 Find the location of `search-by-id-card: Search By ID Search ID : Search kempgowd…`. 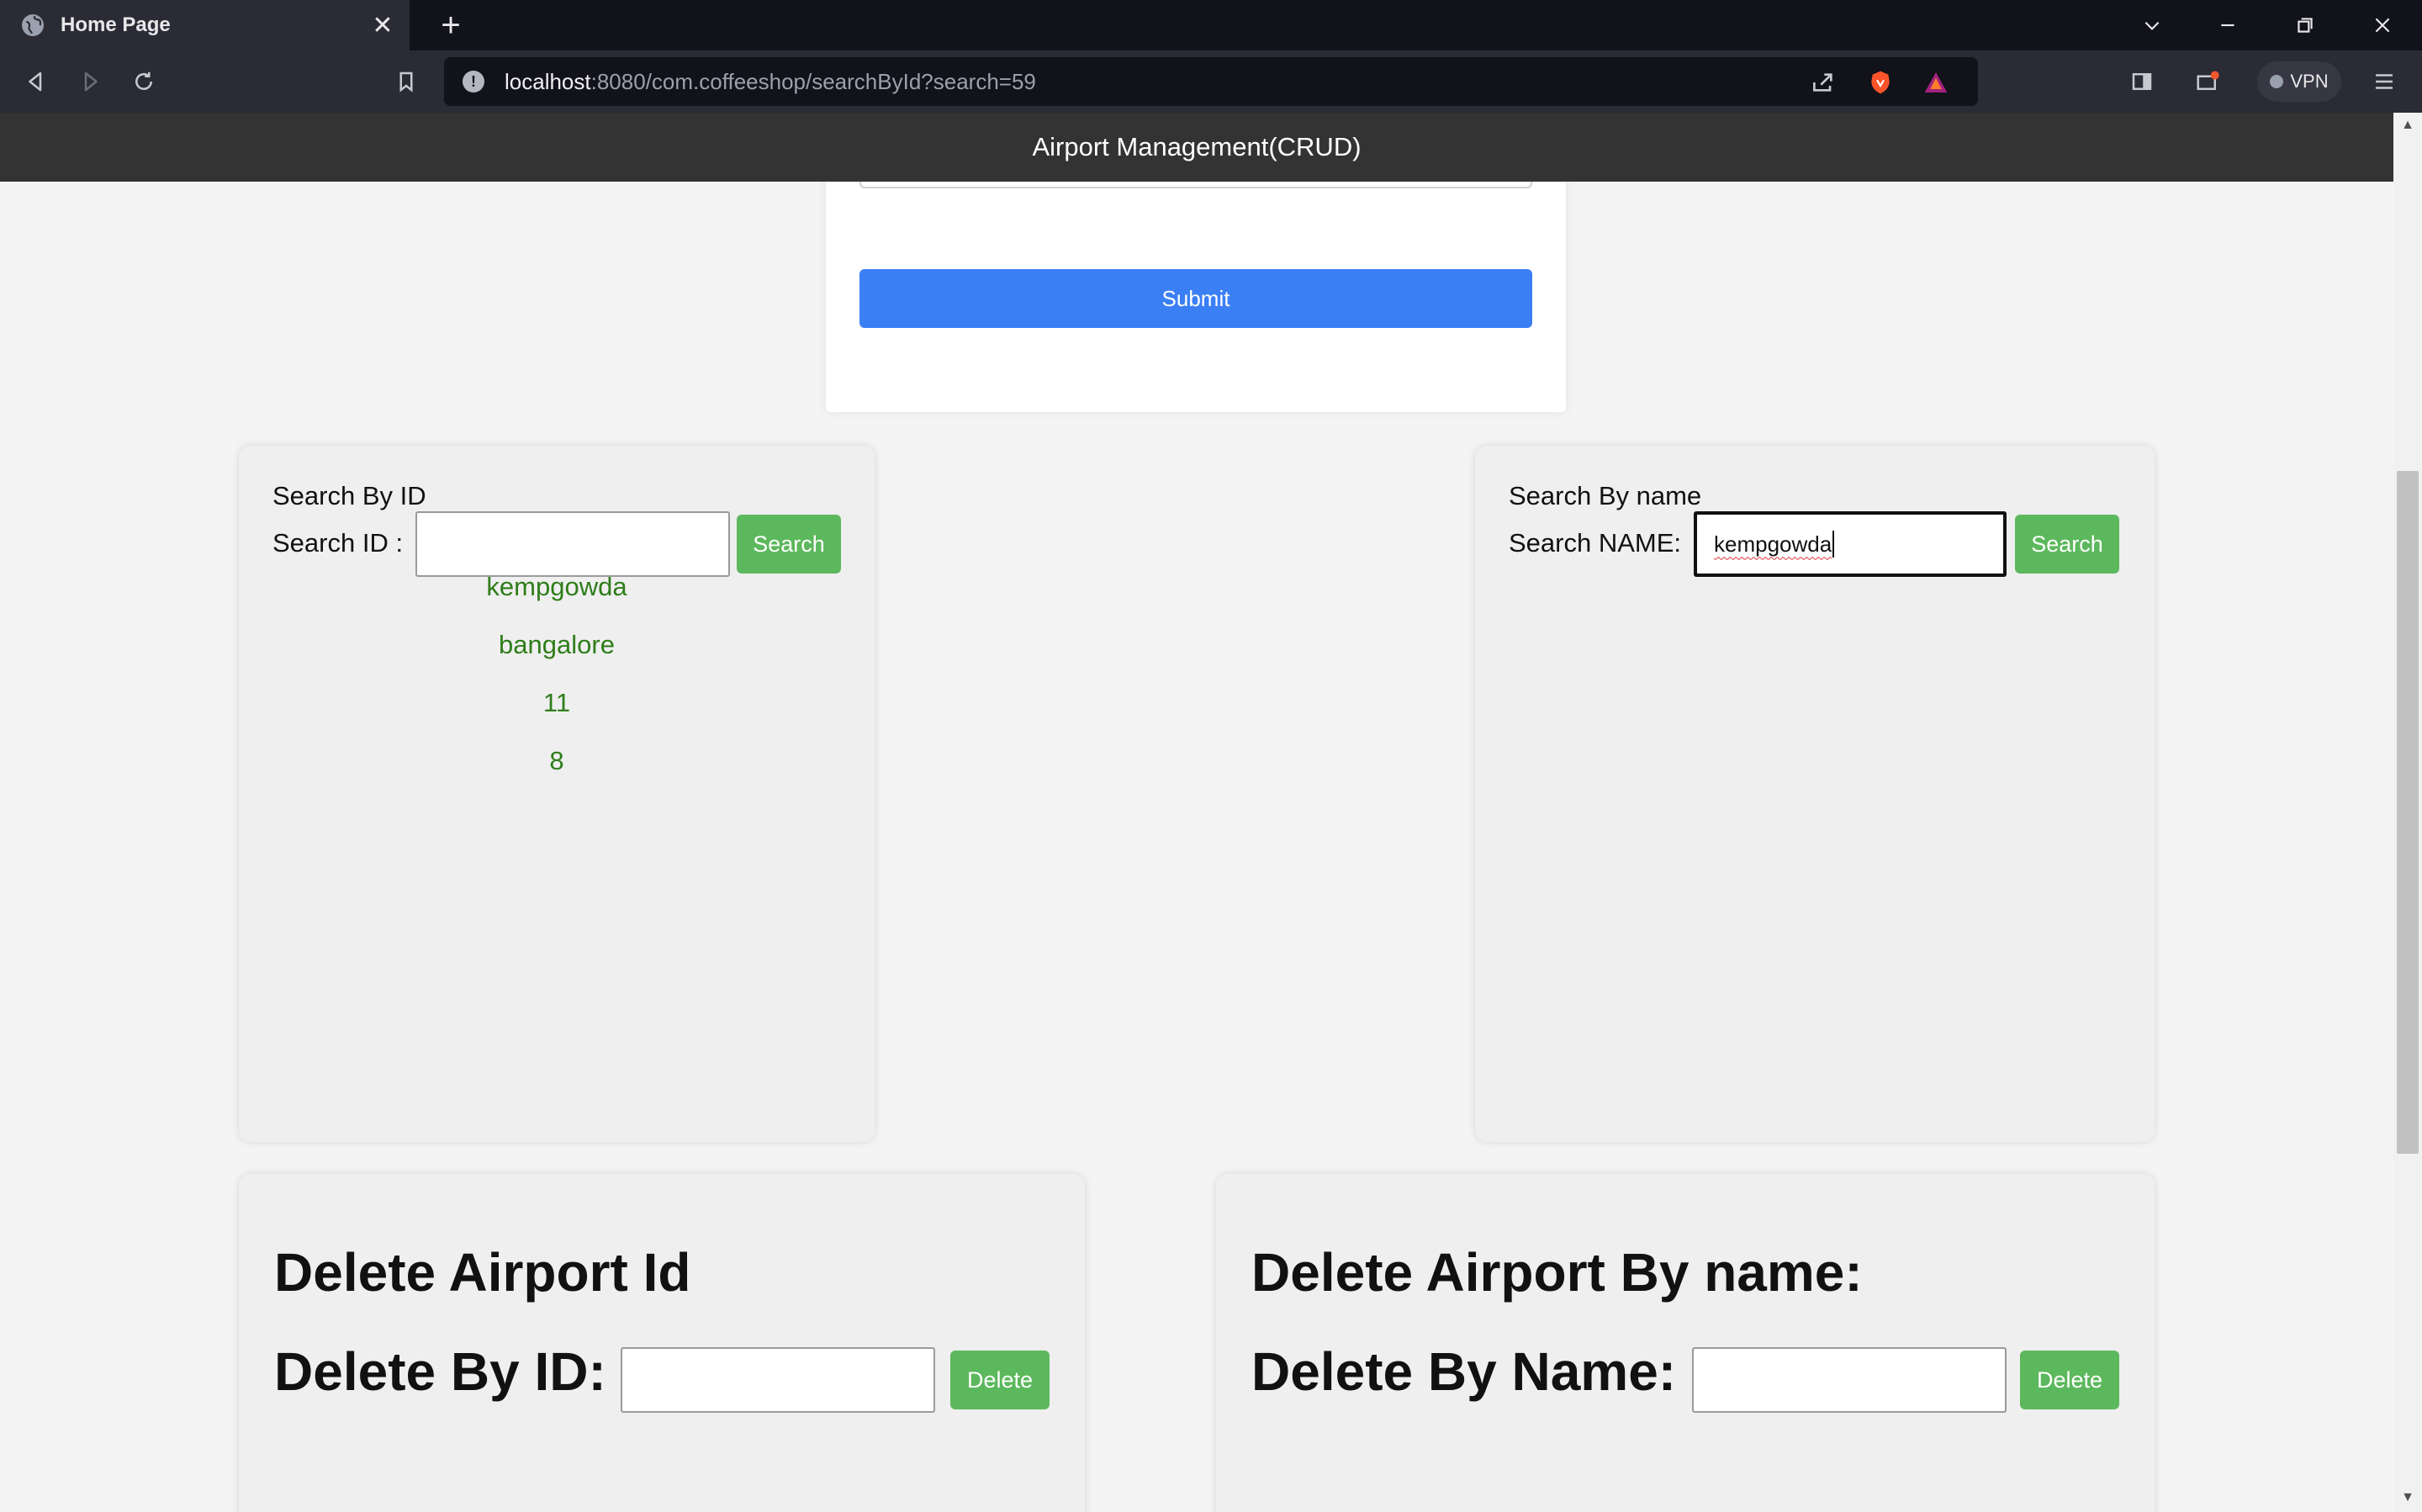

search-by-id-card: Search By ID Search ID : Search kempgowd… is located at coordinates (557, 794).